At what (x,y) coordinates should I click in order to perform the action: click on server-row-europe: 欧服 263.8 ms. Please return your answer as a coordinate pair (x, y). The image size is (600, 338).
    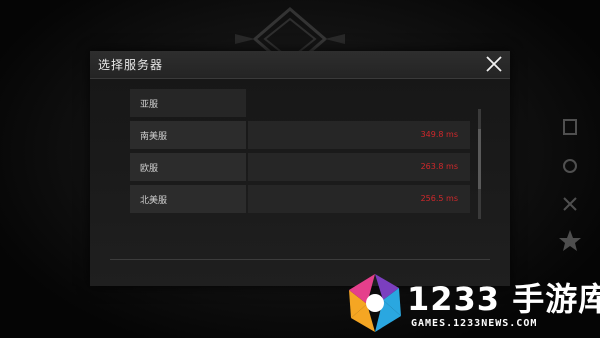
    Looking at the image, I should click on (300, 167).